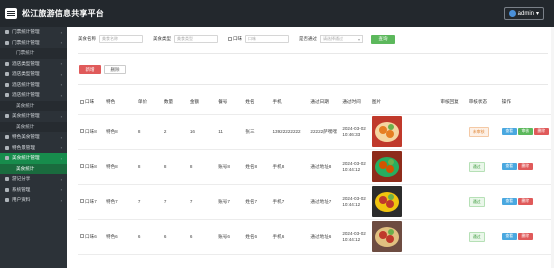  Describe the element at coordinates (202, 132) in the screenshot. I see `table-cell: 16` at that location.